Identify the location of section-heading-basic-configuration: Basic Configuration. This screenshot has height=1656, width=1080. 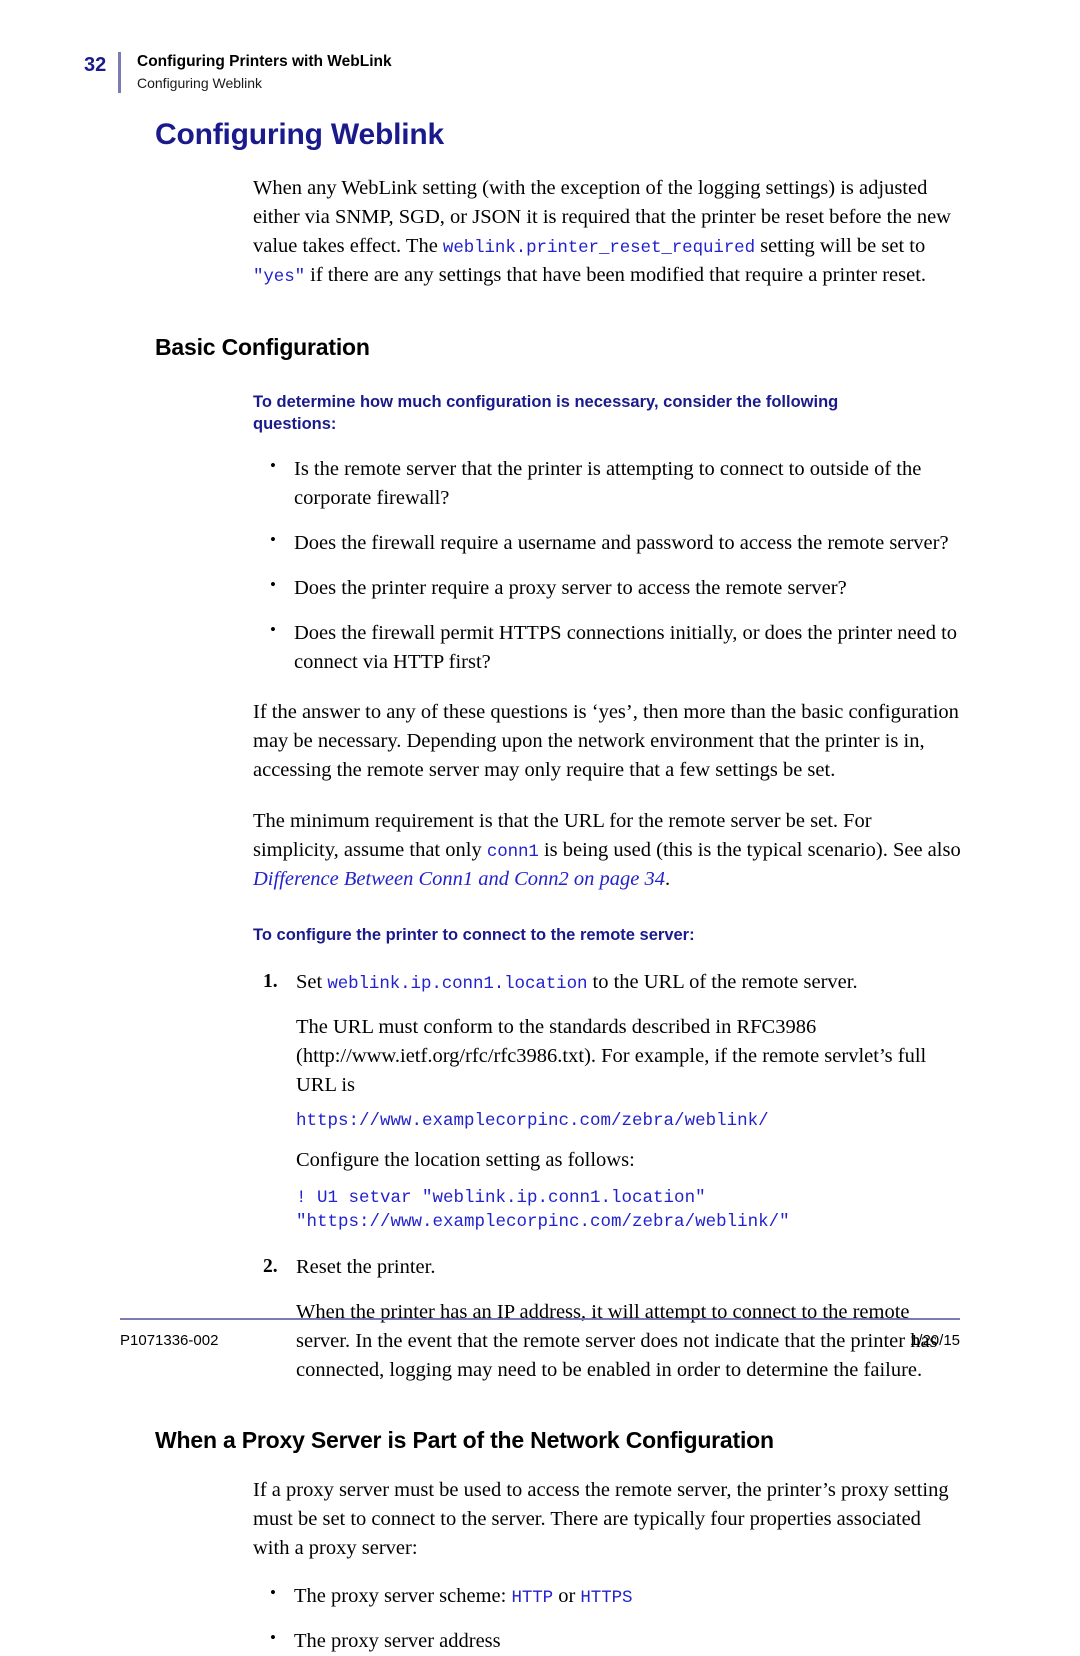
(262, 346).